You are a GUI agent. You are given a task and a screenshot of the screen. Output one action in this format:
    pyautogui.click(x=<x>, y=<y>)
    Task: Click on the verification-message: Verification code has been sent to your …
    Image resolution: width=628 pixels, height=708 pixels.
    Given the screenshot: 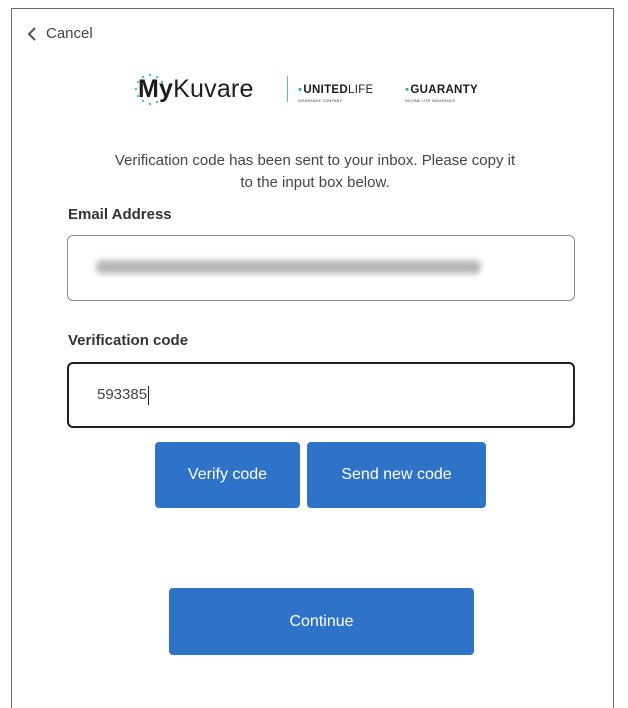 What is the action you would take?
    pyautogui.click(x=315, y=171)
    